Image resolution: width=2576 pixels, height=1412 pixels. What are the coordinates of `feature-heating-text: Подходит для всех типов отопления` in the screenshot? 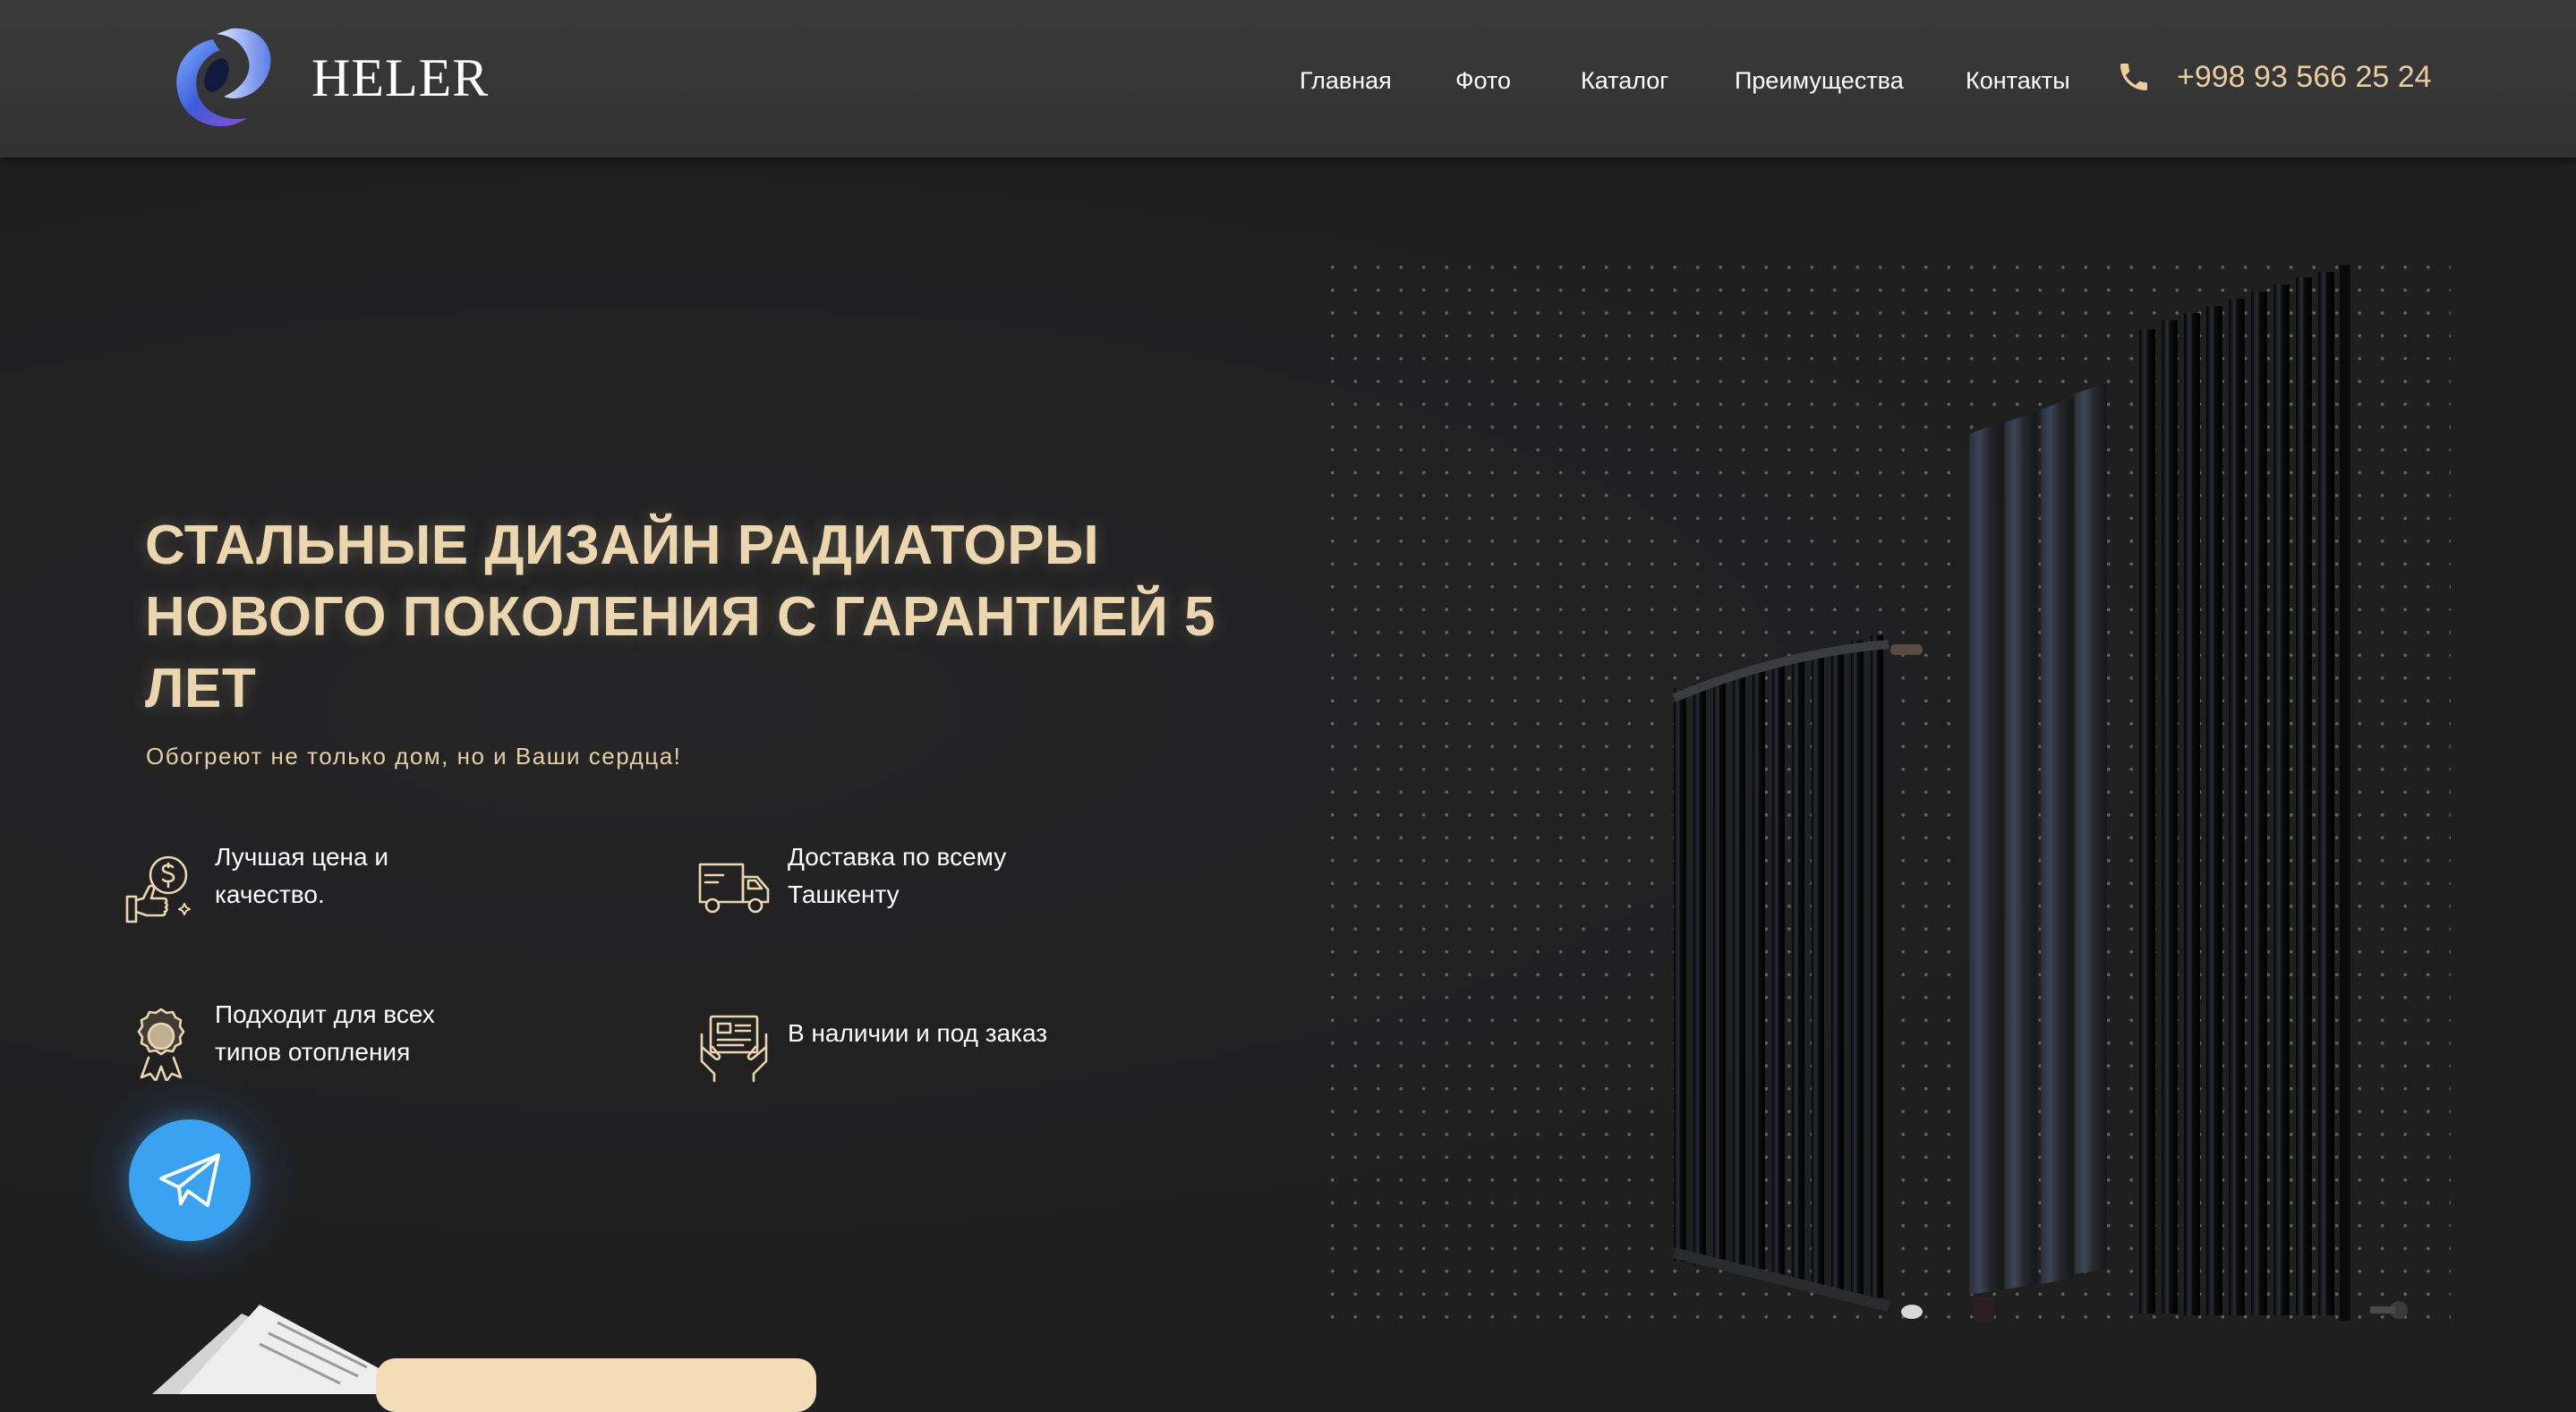 It's located at (325, 1033).